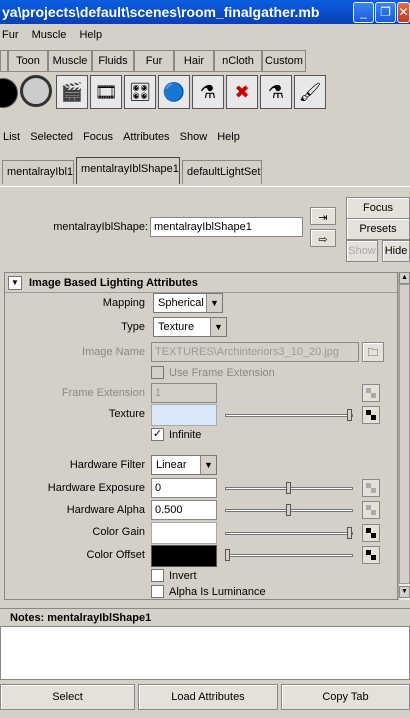 The image size is (410, 718). Describe the element at coordinates (4, 61) in the screenshot. I see `shelf-tab-partial` at that location.